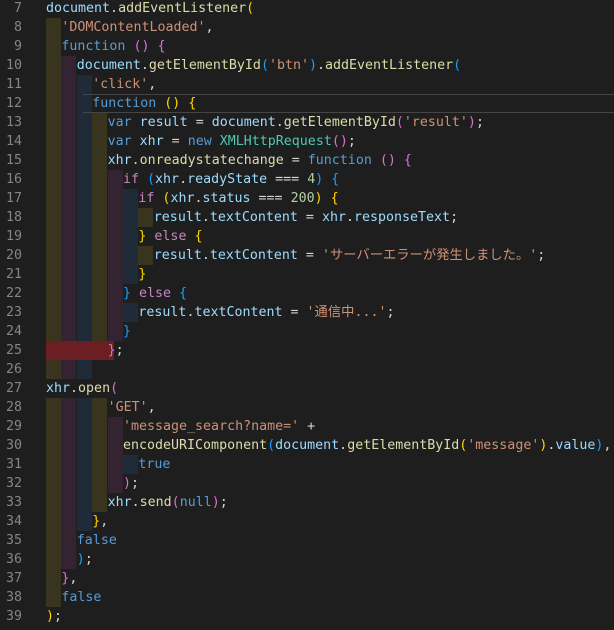 The height and width of the screenshot is (630, 614). Describe the element at coordinates (96, 521) in the screenshot. I see `code-token: }` at that location.